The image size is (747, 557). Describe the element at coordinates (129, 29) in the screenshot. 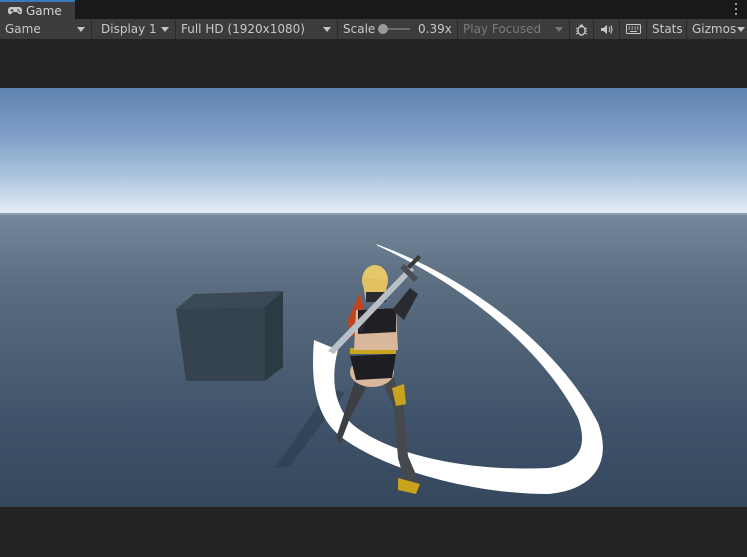

I see `display-label: Display 1` at that location.